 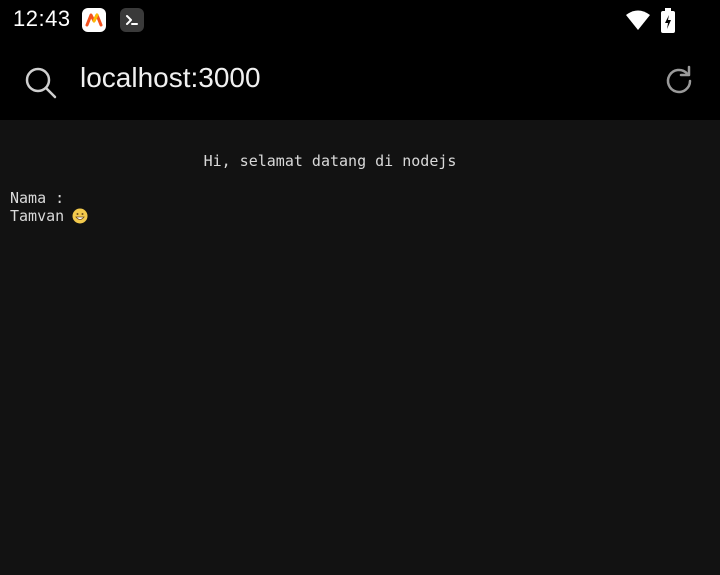 What do you see at coordinates (132, 20) in the screenshot?
I see `terminal-icon` at bounding box center [132, 20].